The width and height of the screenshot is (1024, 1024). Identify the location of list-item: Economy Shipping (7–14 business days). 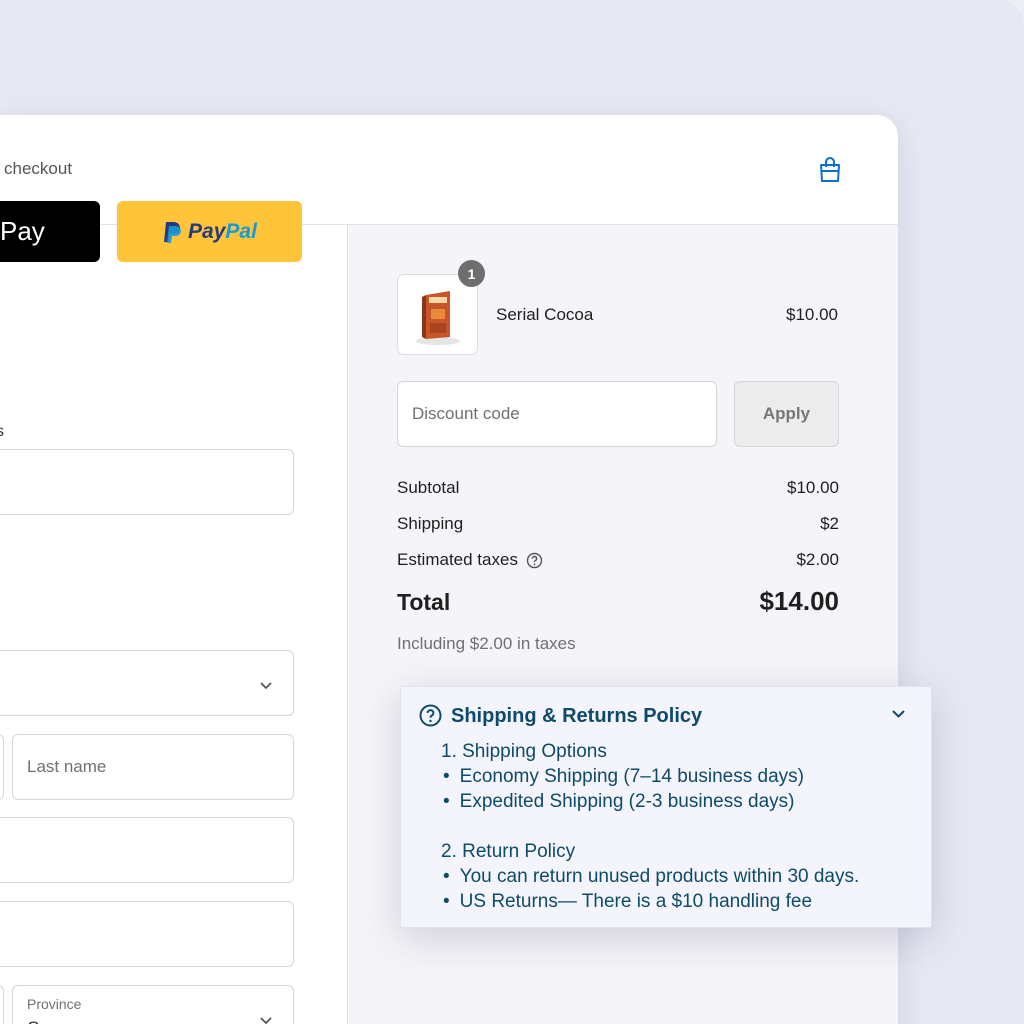
(623, 777).